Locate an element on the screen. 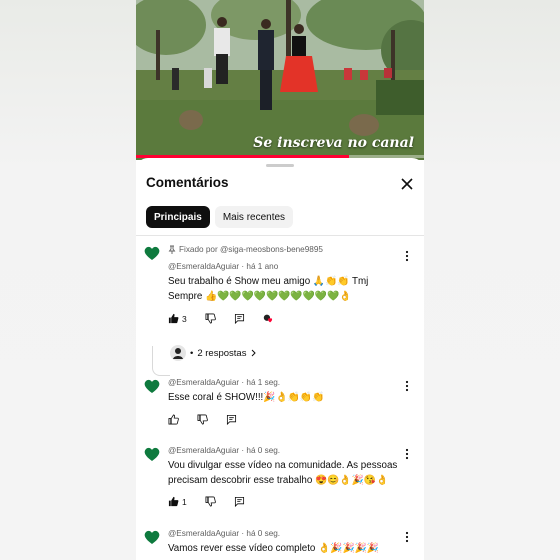 The image size is (560, 560). reply-avatar is located at coordinates (178, 353).